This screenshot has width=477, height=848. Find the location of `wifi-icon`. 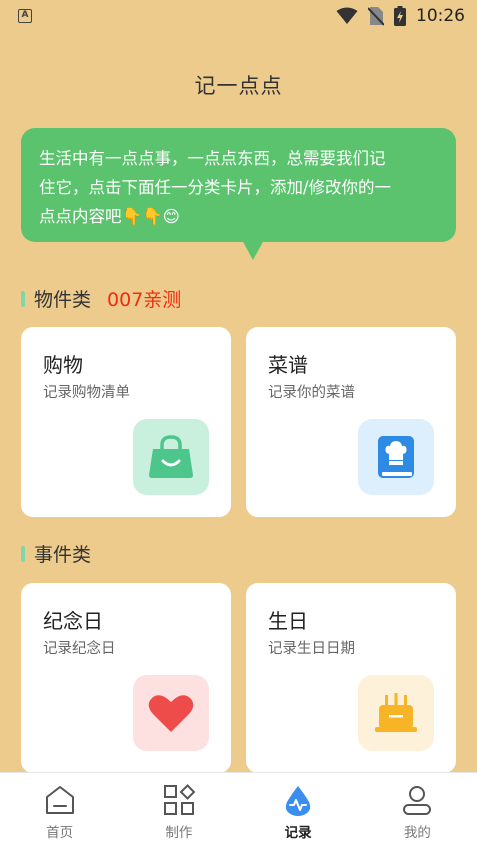

wifi-icon is located at coordinates (347, 15).